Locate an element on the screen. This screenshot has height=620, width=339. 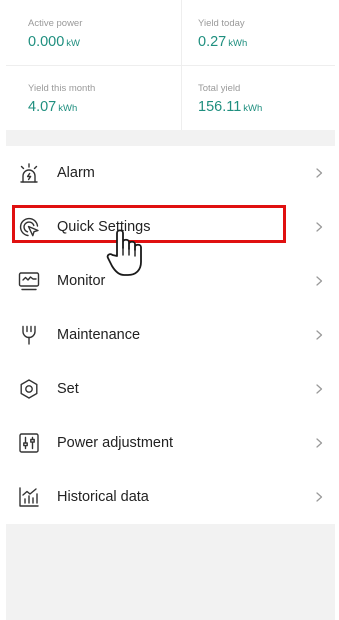
power-adjustment-icon is located at coordinates (29, 443).